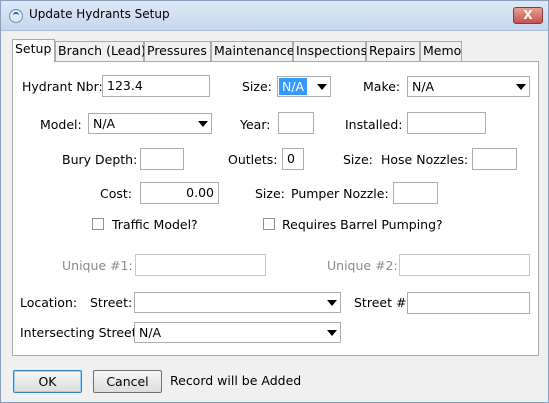  Describe the element at coordinates (340, 193) in the screenshot. I see `pumper-nozzle-label: Pumper Nozzle:` at that location.